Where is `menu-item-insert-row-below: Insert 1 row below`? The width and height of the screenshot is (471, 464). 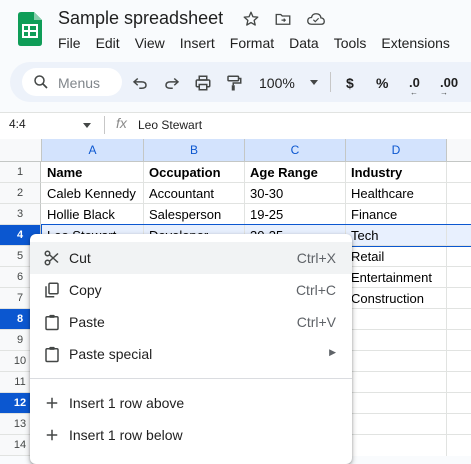 menu-item-insert-row-below: Insert 1 row below is located at coordinates (191, 435).